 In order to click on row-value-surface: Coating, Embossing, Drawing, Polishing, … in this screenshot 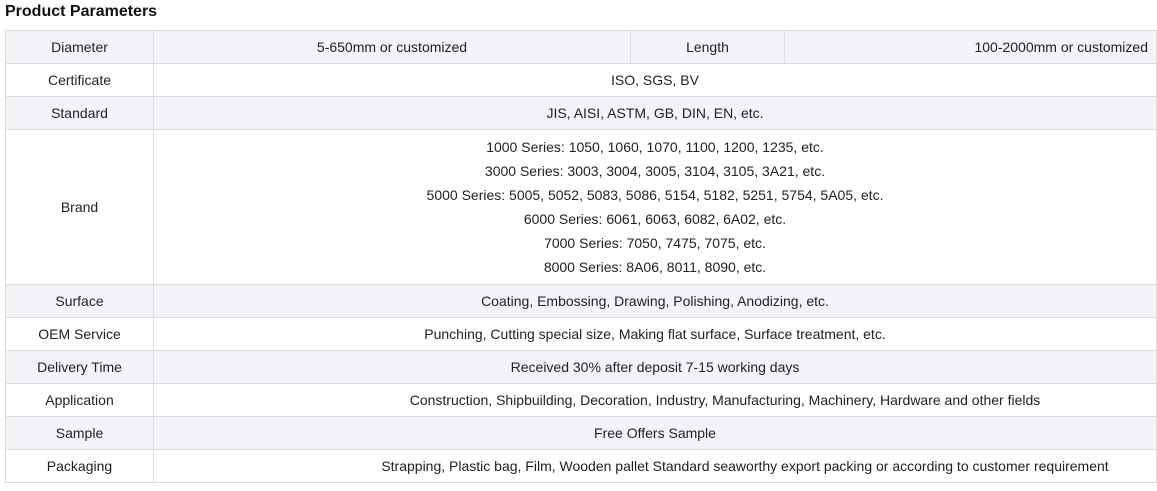, I will do `click(655, 301)`.